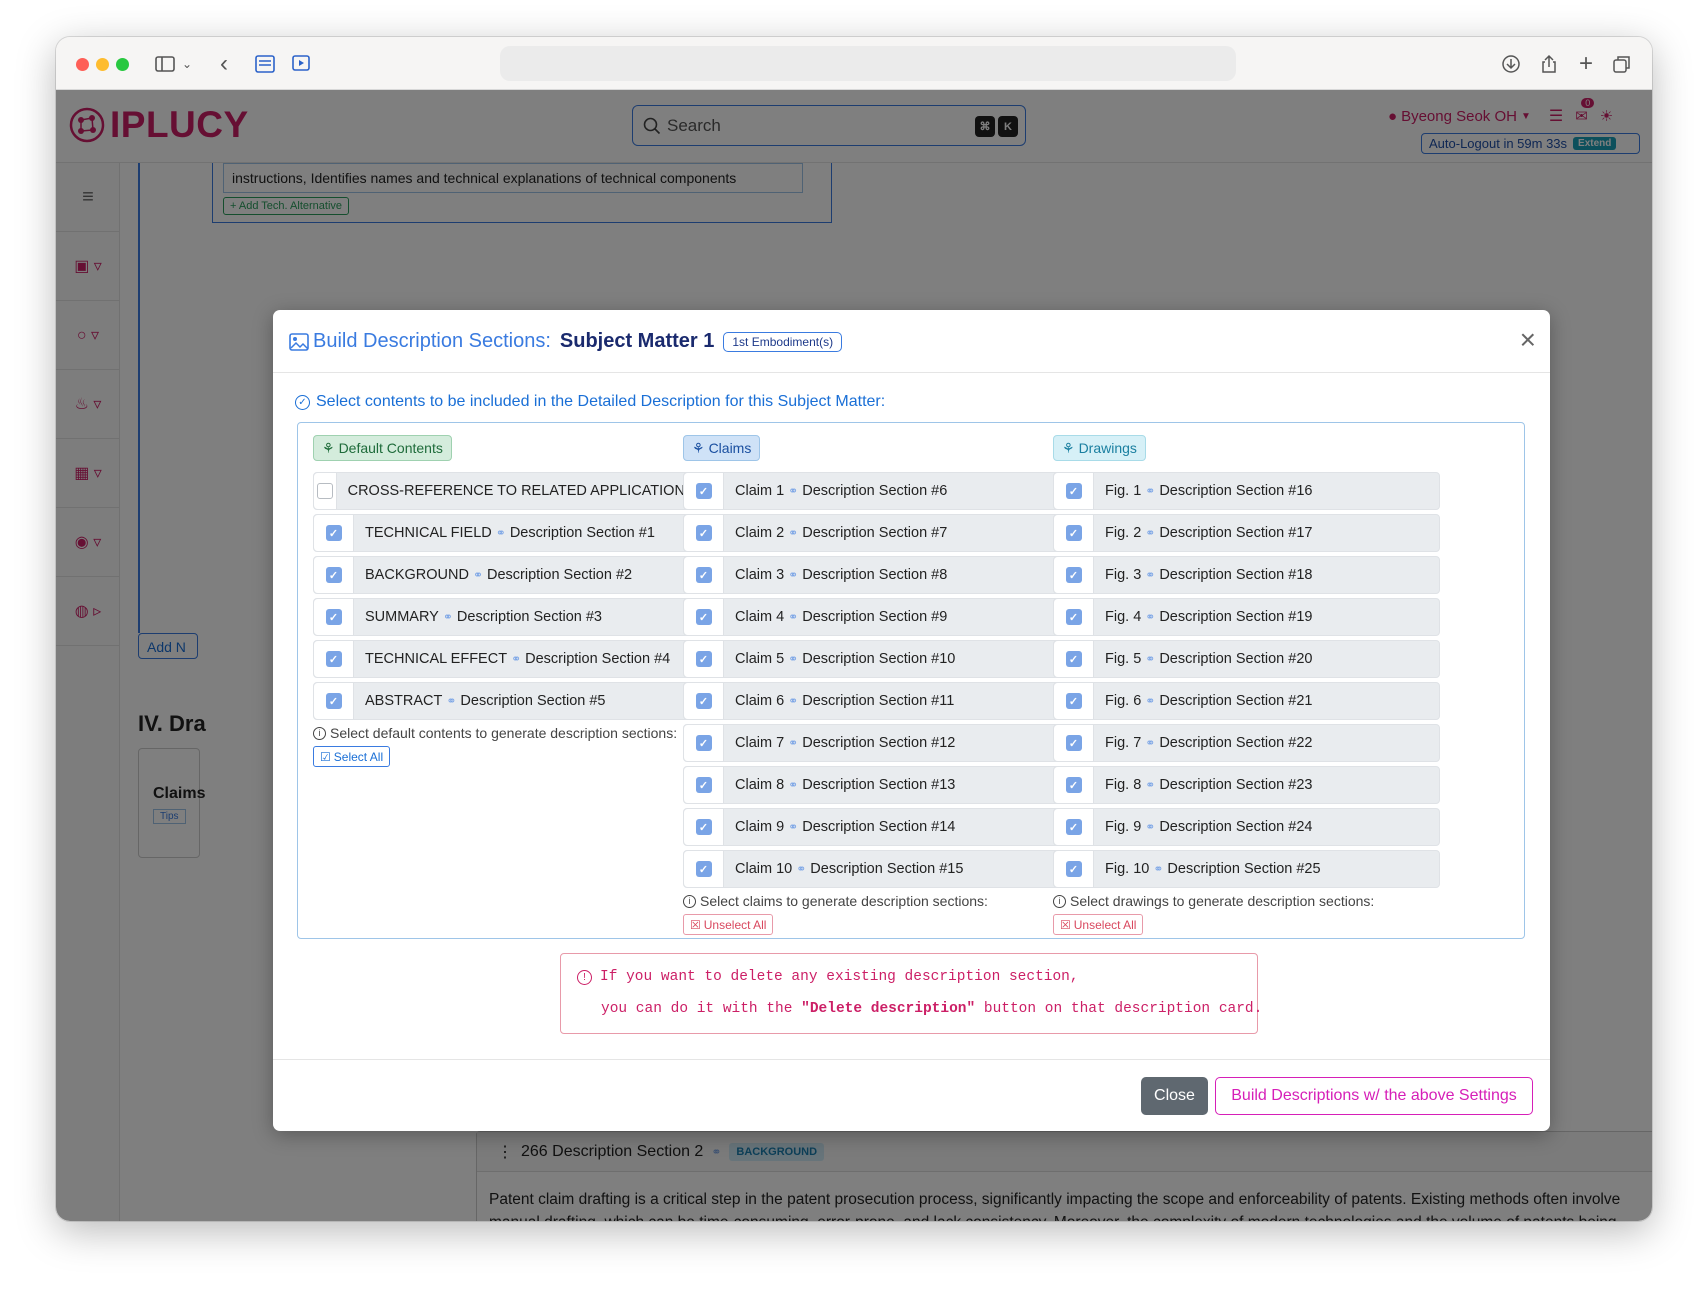  Describe the element at coordinates (735, 924) in the screenshot. I see `button-label: Unselect All` at that location.